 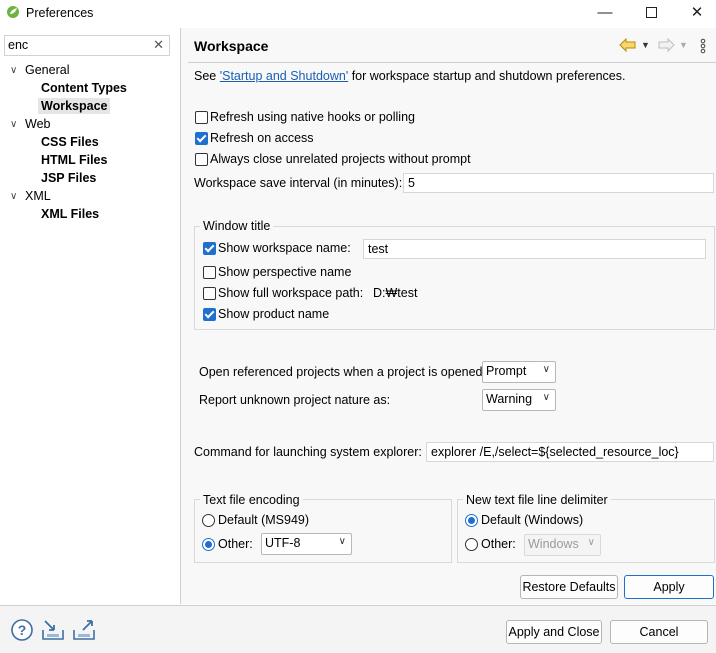 What do you see at coordinates (208, 544) in the screenshot?
I see `encoding-other-radio` at bounding box center [208, 544].